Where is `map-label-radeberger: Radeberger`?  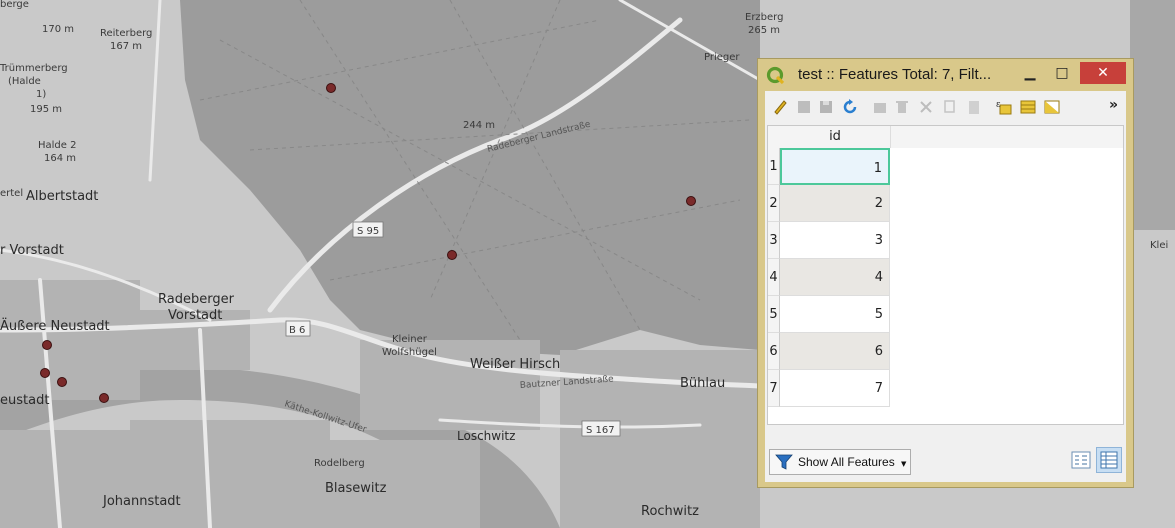 map-label-radeberger: Radeberger is located at coordinates (196, 299).